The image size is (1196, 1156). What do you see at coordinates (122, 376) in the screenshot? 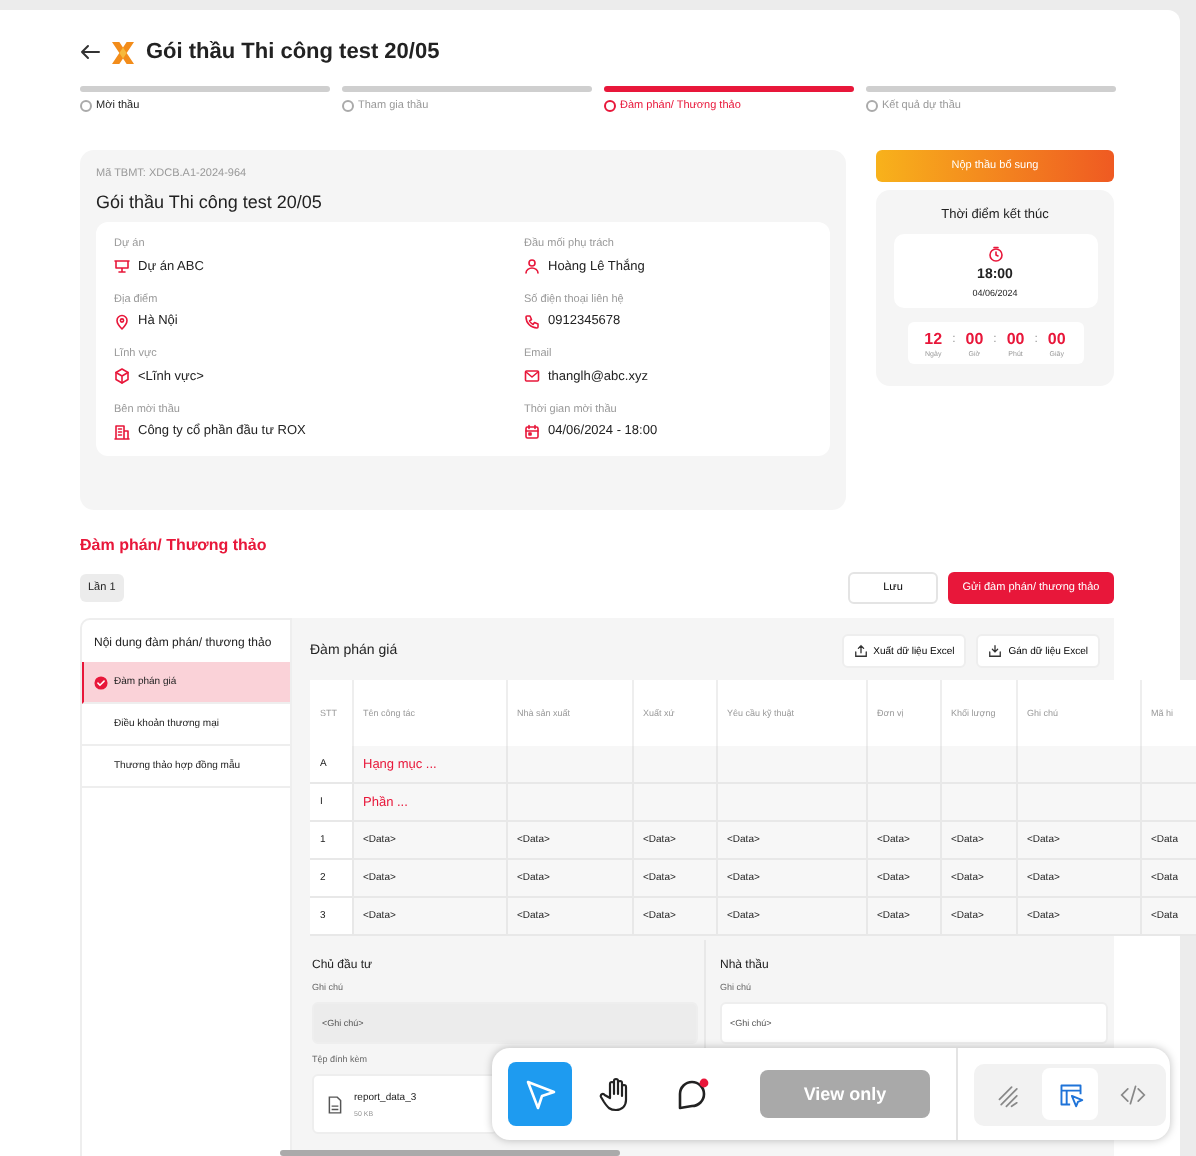
I see `cube-icon` at bounding box center [122, 376].